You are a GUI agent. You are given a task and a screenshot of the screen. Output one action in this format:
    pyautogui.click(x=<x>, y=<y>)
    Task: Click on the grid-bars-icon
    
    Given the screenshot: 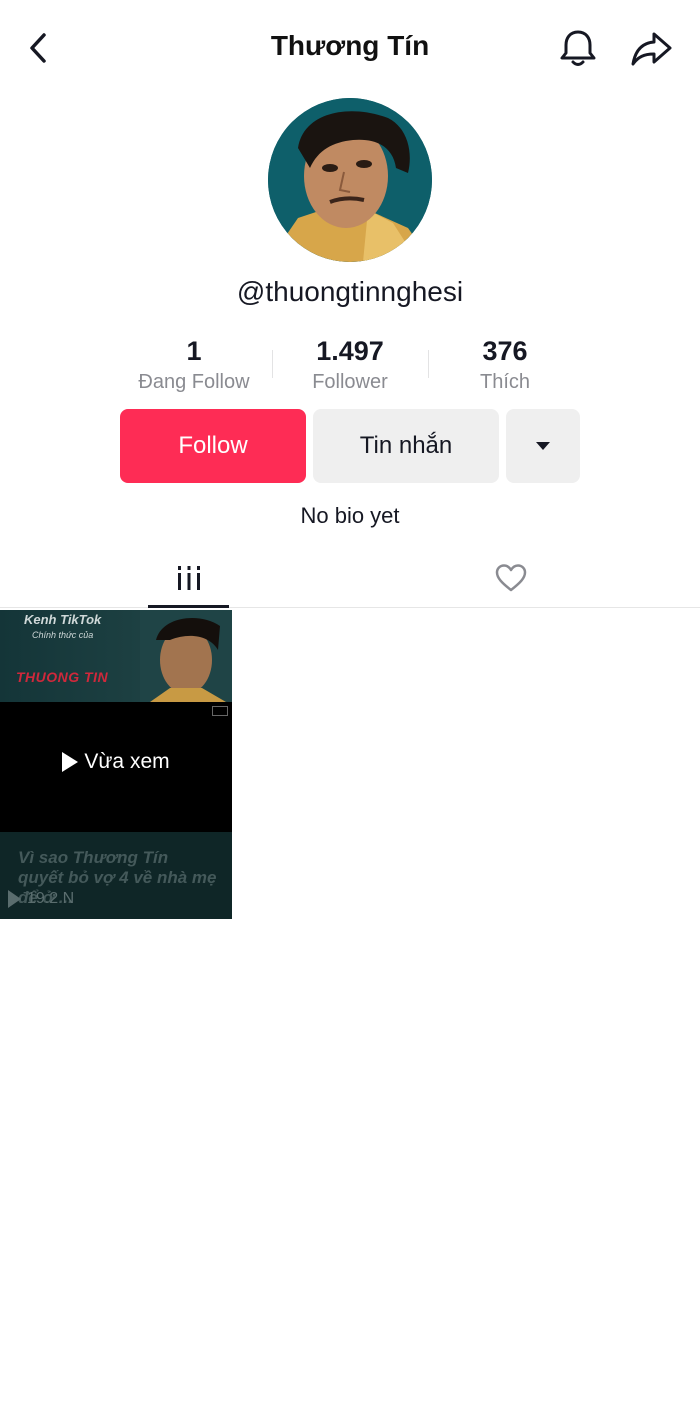 What is the action you would take?
    pyautogui.click(x=188, y=578)
    